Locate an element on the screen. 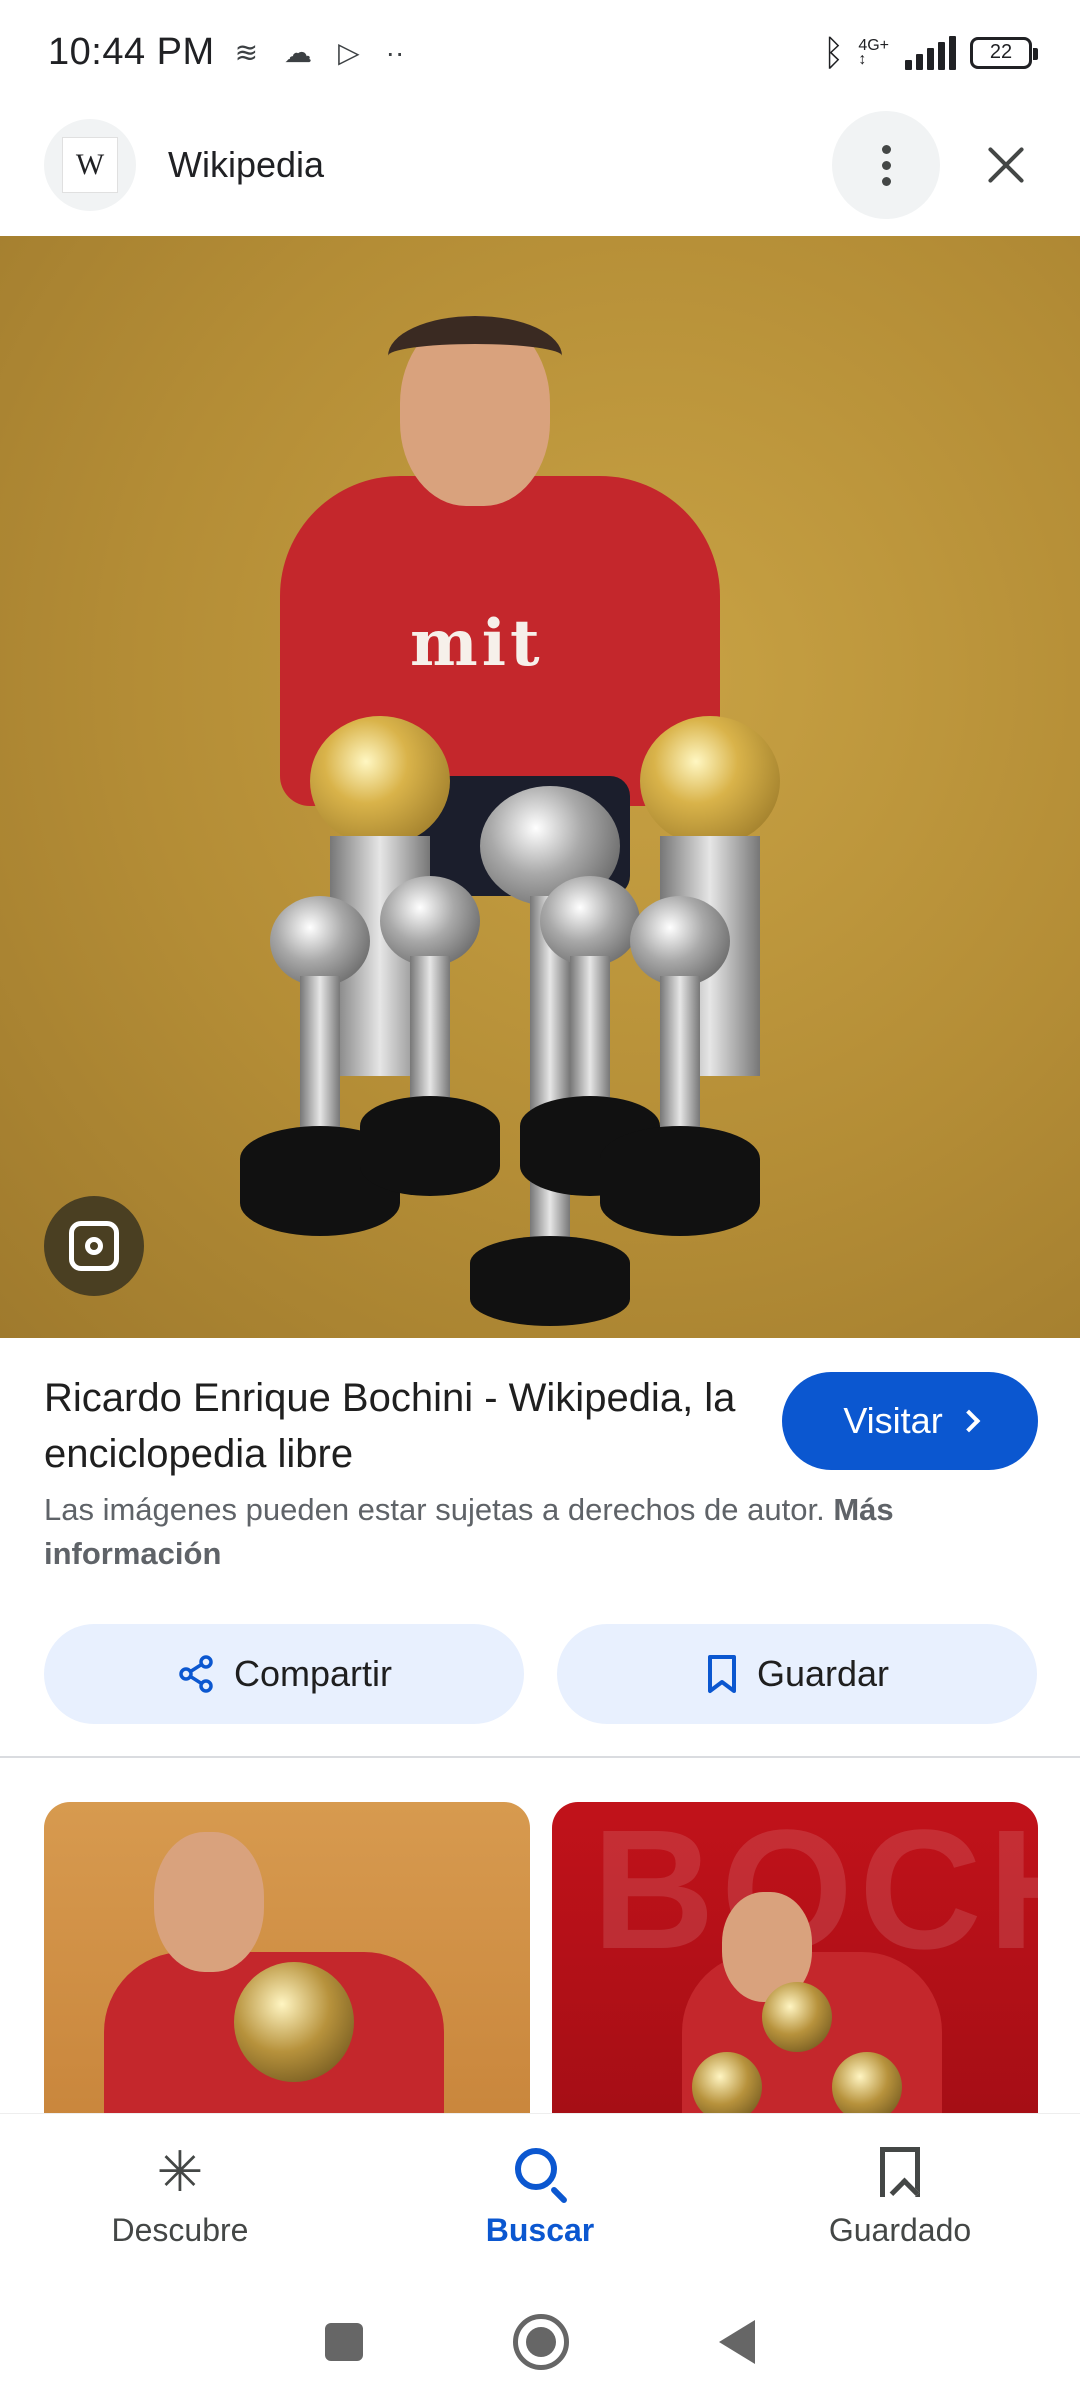 The height and width of the screenshot is (2400, 1080). nav-search: Buscar is located at coordinates (540, 2199).